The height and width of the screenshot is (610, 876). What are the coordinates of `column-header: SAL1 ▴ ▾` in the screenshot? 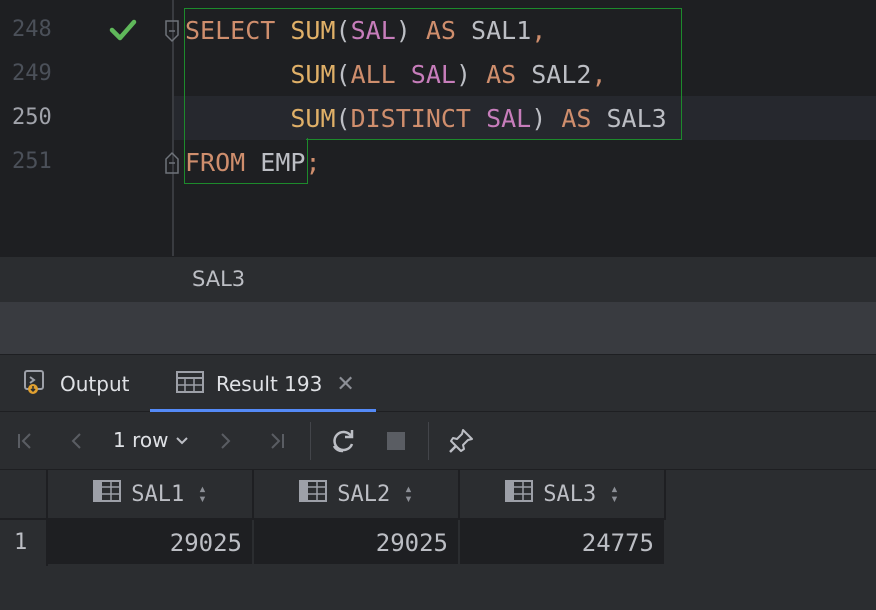 It's located at (151, 495).